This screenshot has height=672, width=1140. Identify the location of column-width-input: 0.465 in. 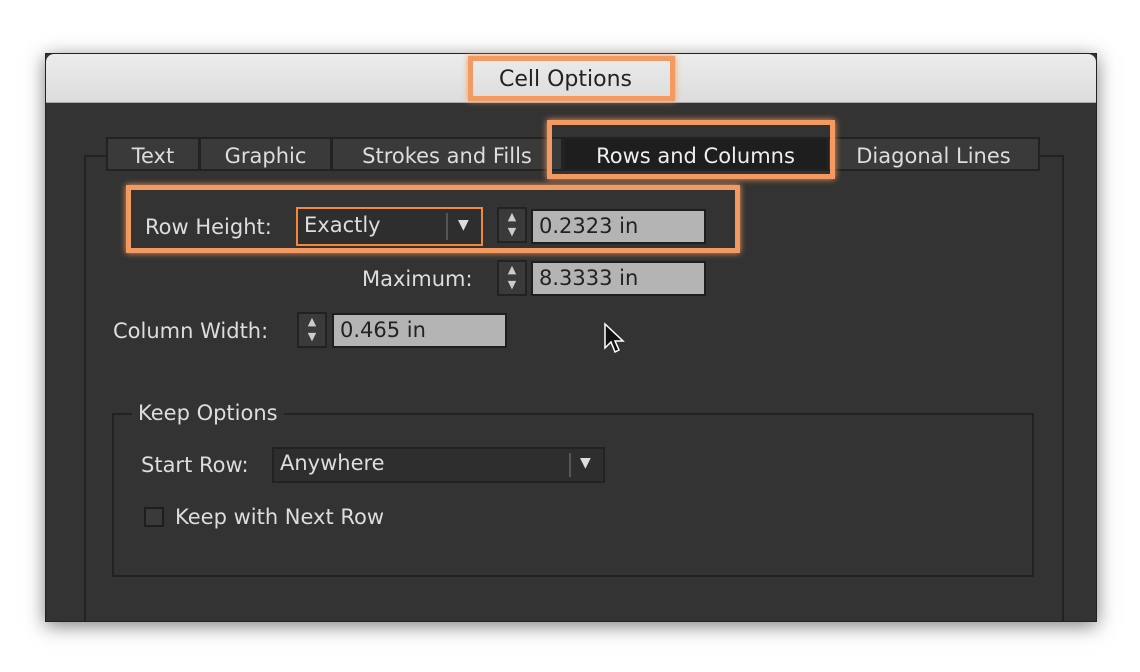
(419, 330).